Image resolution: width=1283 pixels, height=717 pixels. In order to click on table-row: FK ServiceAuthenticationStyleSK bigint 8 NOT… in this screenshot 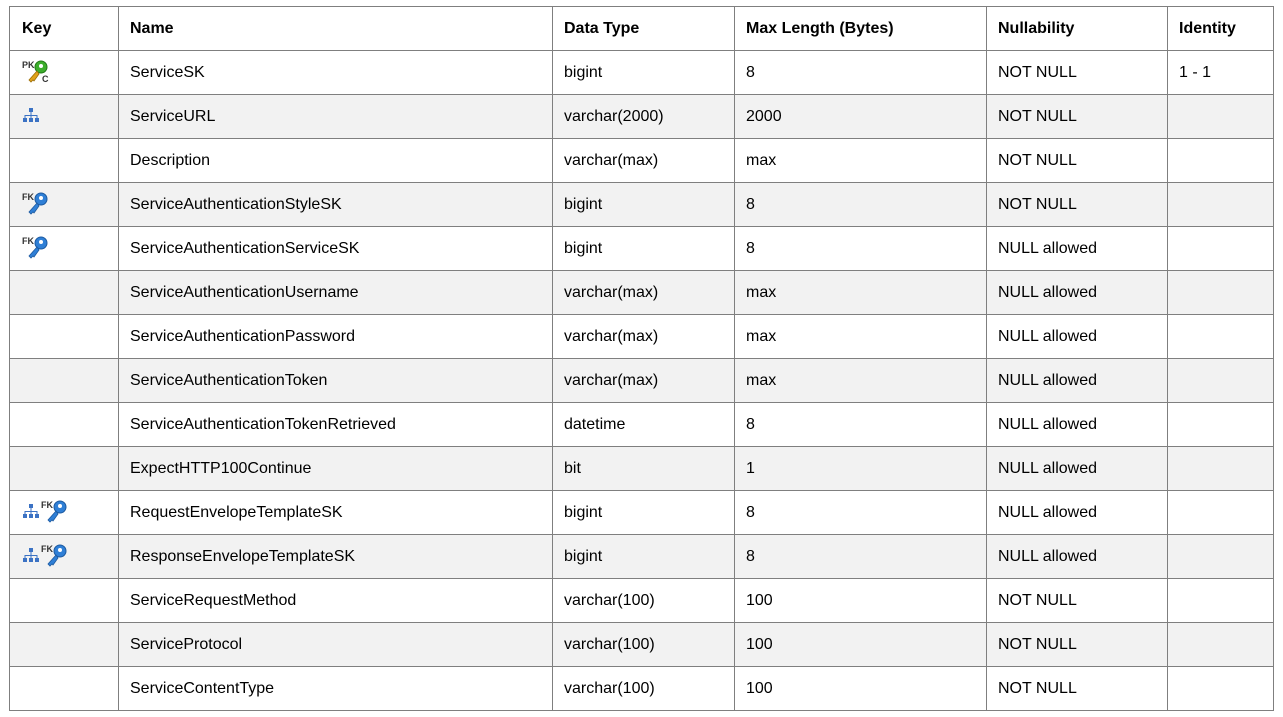, I will do `click(641, 204)`.